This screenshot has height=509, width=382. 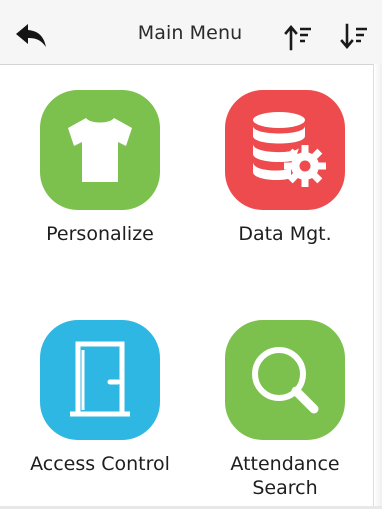 I want to click on menu-item-label: Access Control, so click(x=100, y=464).